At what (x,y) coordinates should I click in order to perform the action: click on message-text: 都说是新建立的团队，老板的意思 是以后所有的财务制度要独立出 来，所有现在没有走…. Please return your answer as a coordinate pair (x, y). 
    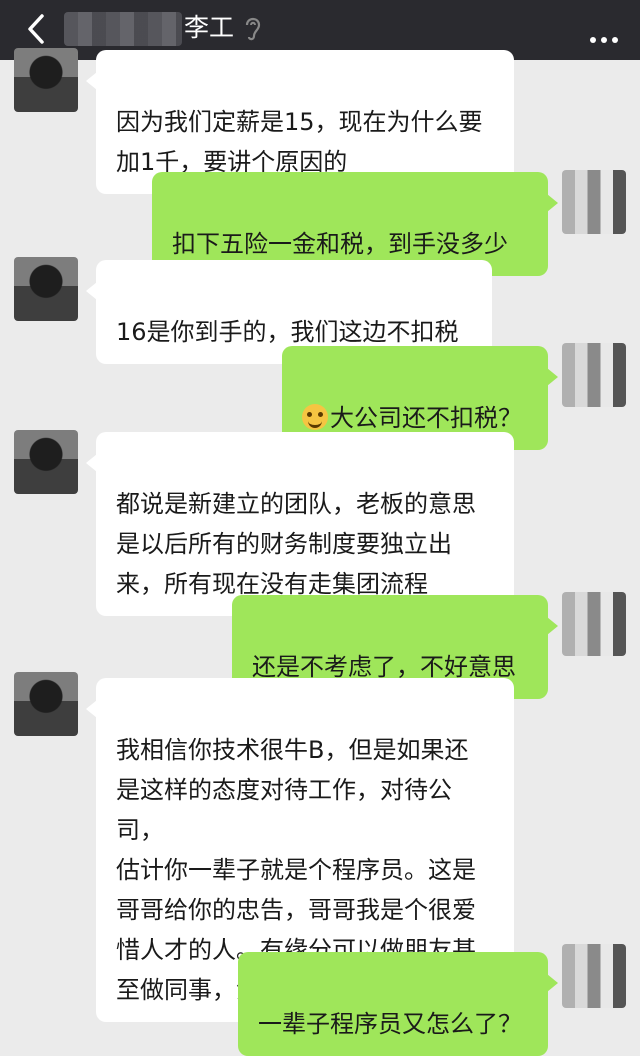
    Looking at the image, I should click on (296, 544).